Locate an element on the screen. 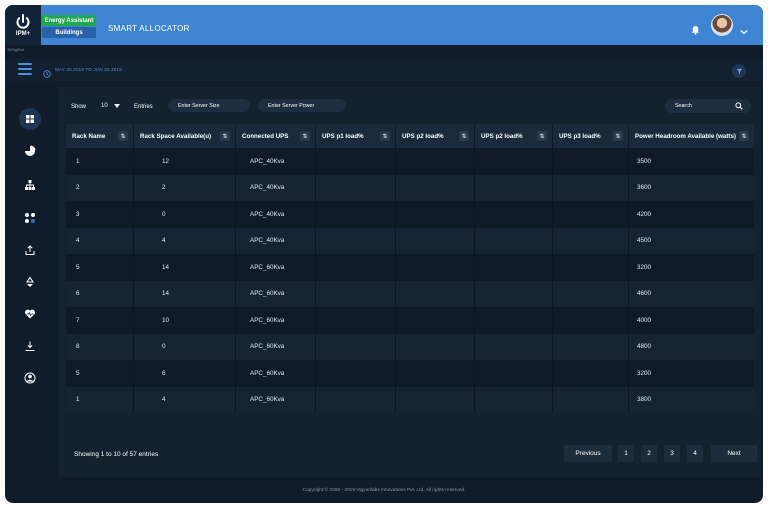 The height and width of the screenshot is (508, 768). server-size-input: Enter Server Size is located at coordinates (209, 105).